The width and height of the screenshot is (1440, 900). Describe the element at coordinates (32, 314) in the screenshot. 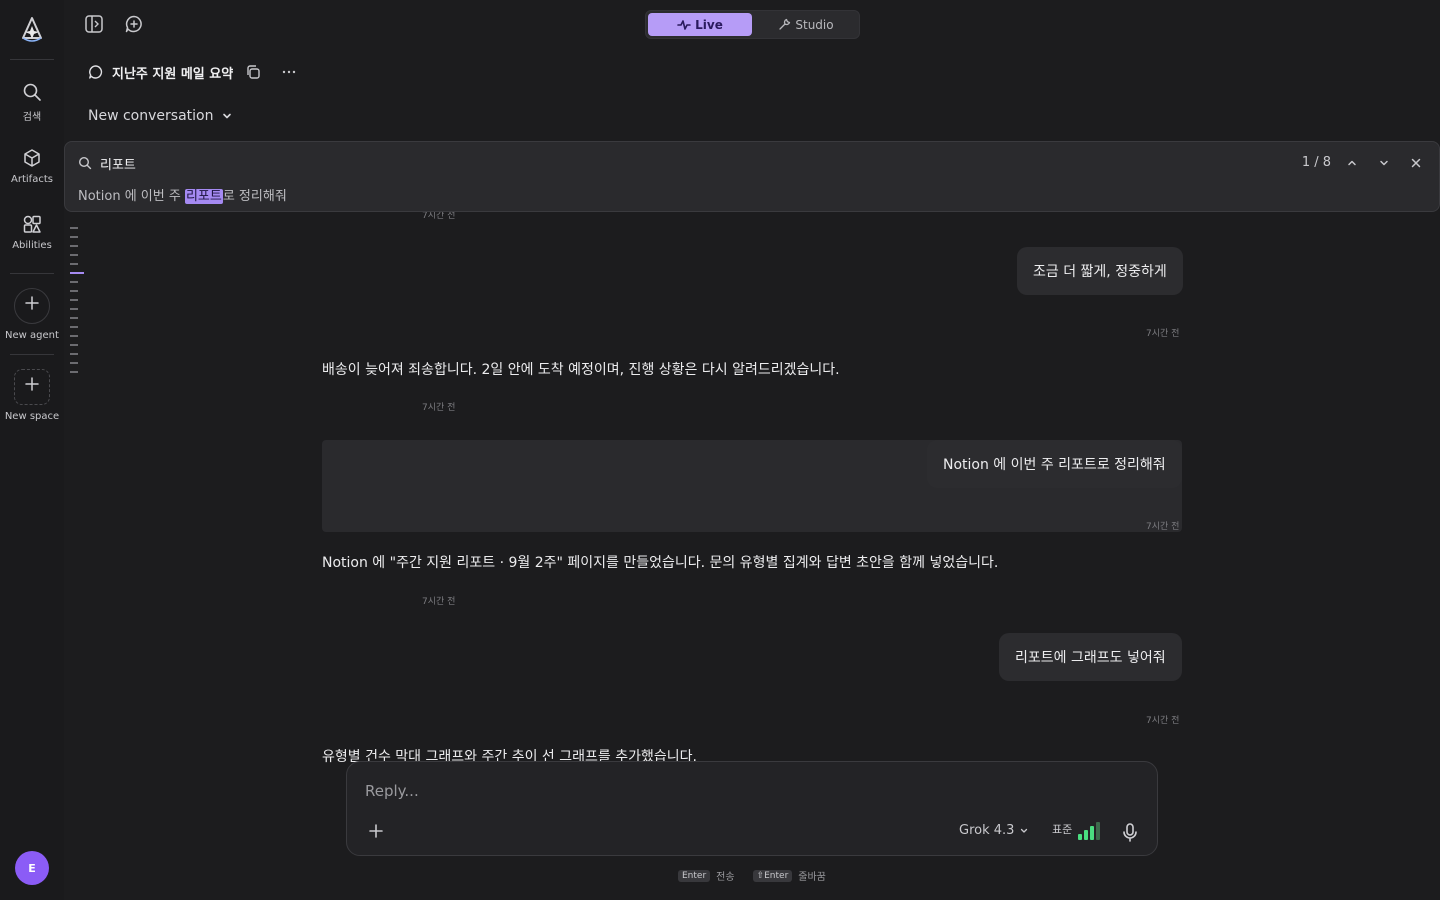

I see `new-agent-button: New agent` at that location.